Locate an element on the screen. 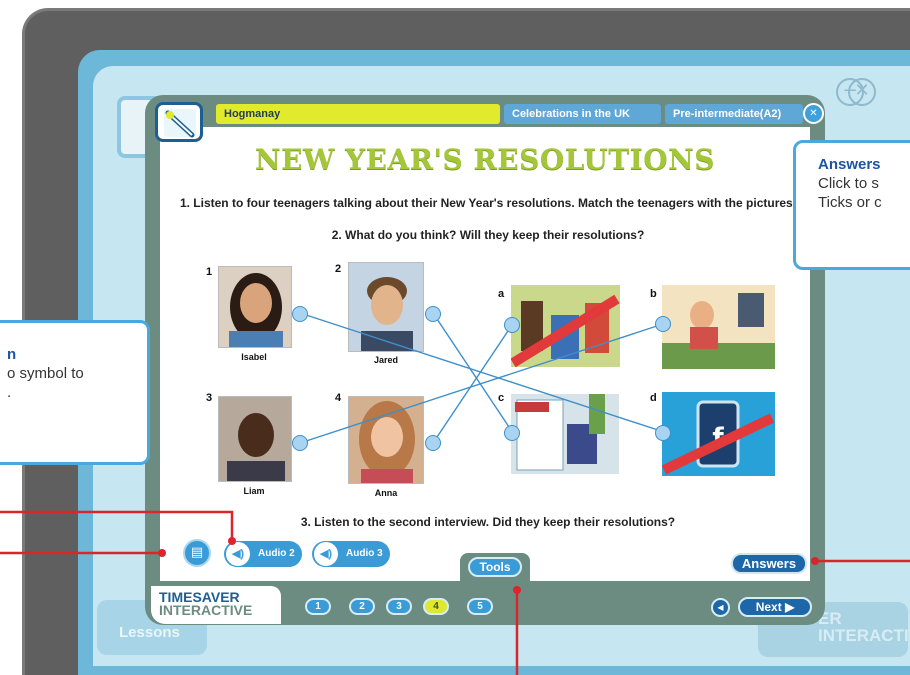  transcript-button: ▤ is located at coordinates (197, 553).